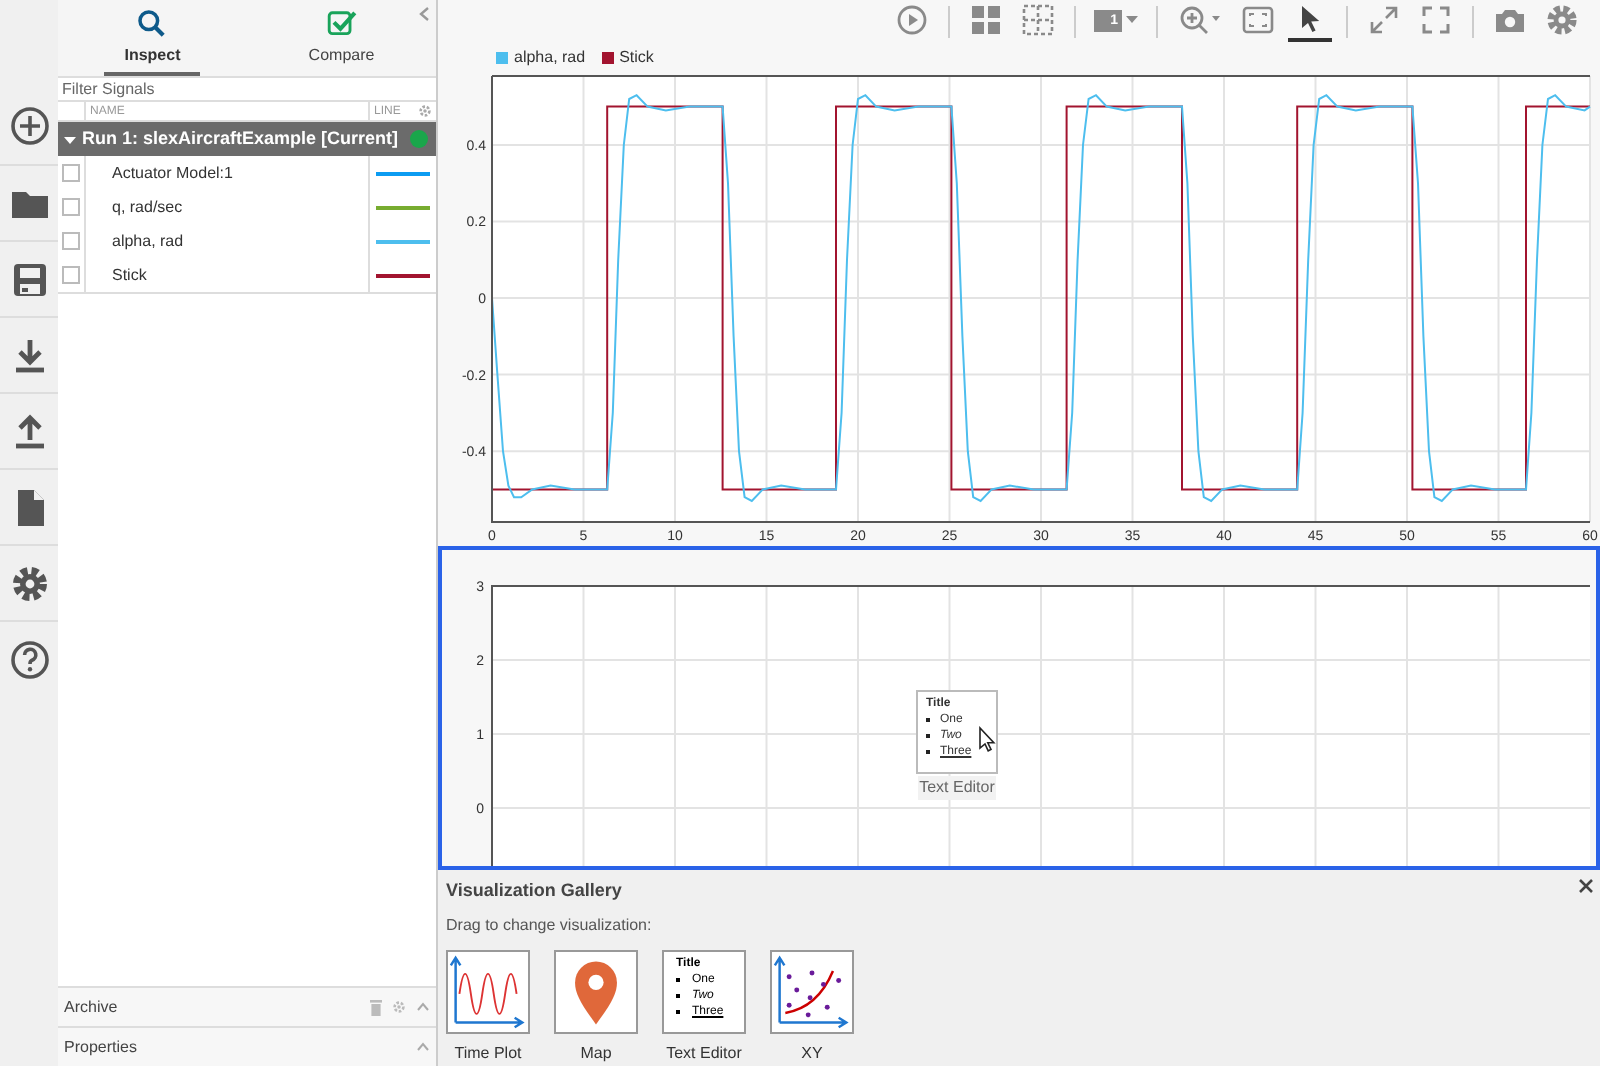 This screenshot has width=1600, height=1066. I want to click on zoom-in-icon, so click(1200, 20).